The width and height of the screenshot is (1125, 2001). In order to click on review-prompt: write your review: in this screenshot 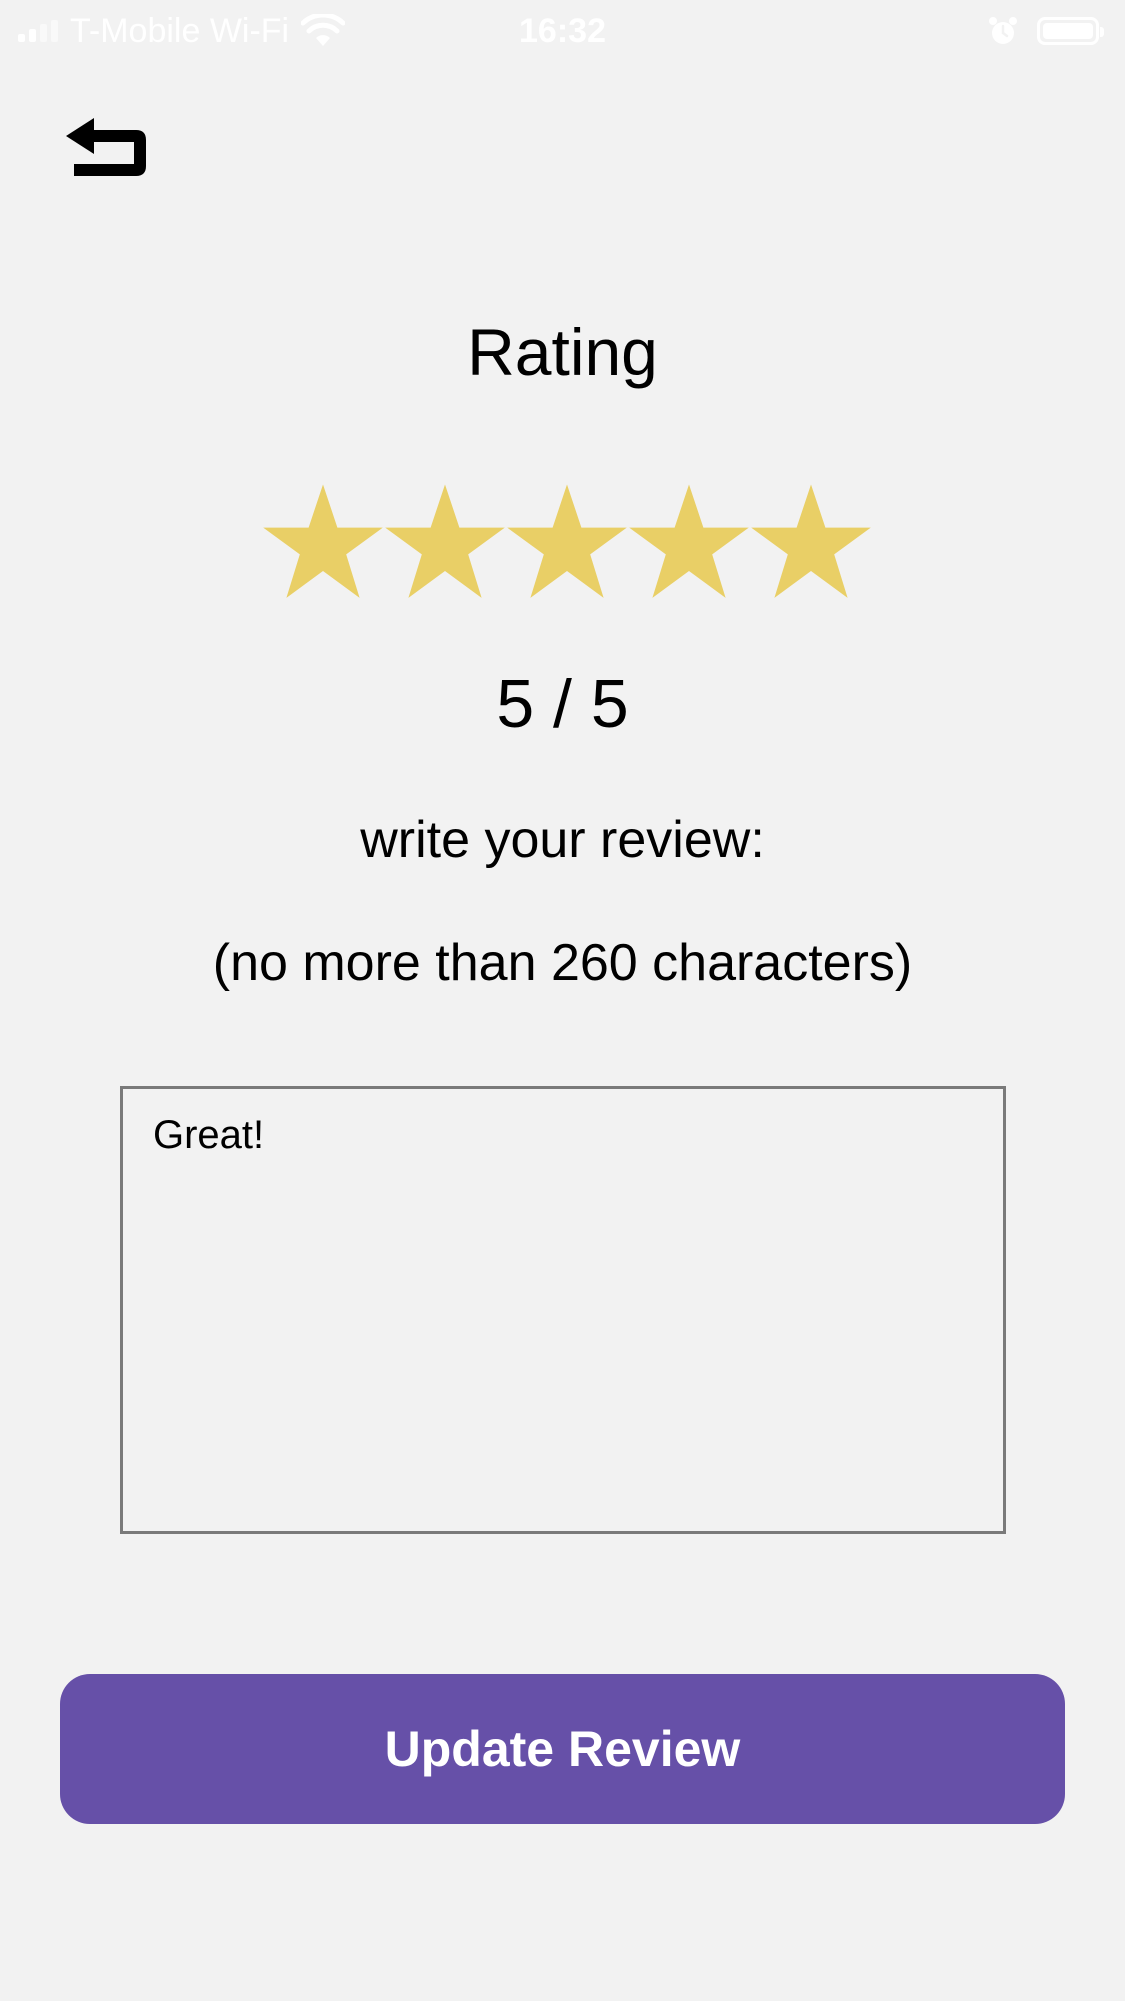, I will do `click(562, 840)`.